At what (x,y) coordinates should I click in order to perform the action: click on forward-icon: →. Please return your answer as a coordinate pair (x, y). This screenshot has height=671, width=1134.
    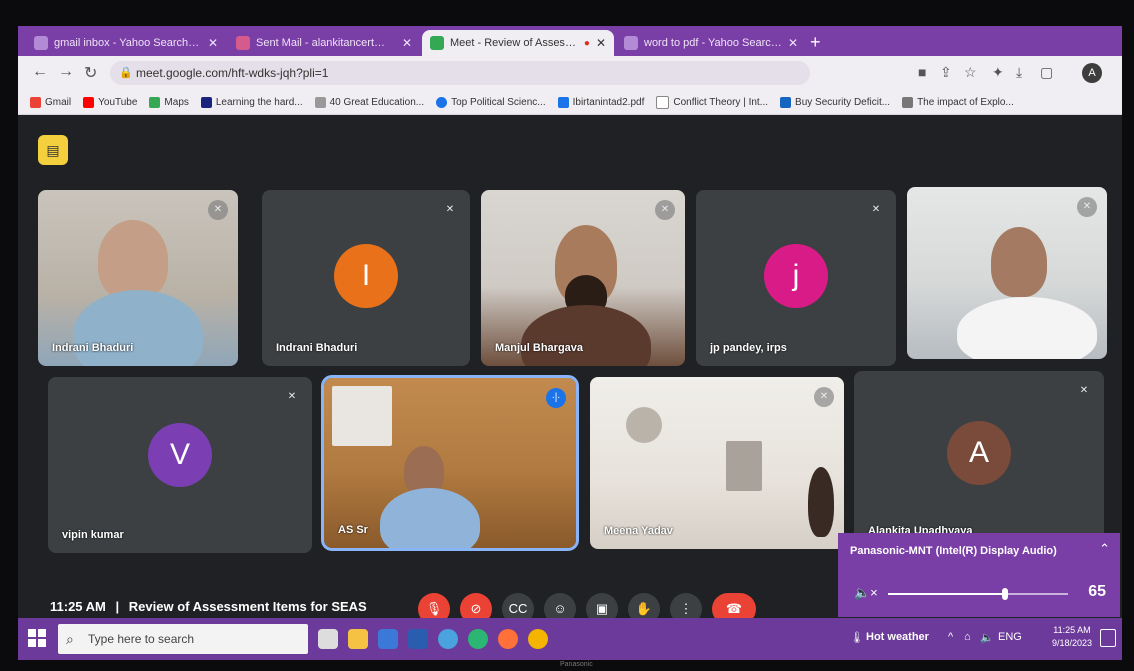
    Looking at the image, I should click on (66, 72).